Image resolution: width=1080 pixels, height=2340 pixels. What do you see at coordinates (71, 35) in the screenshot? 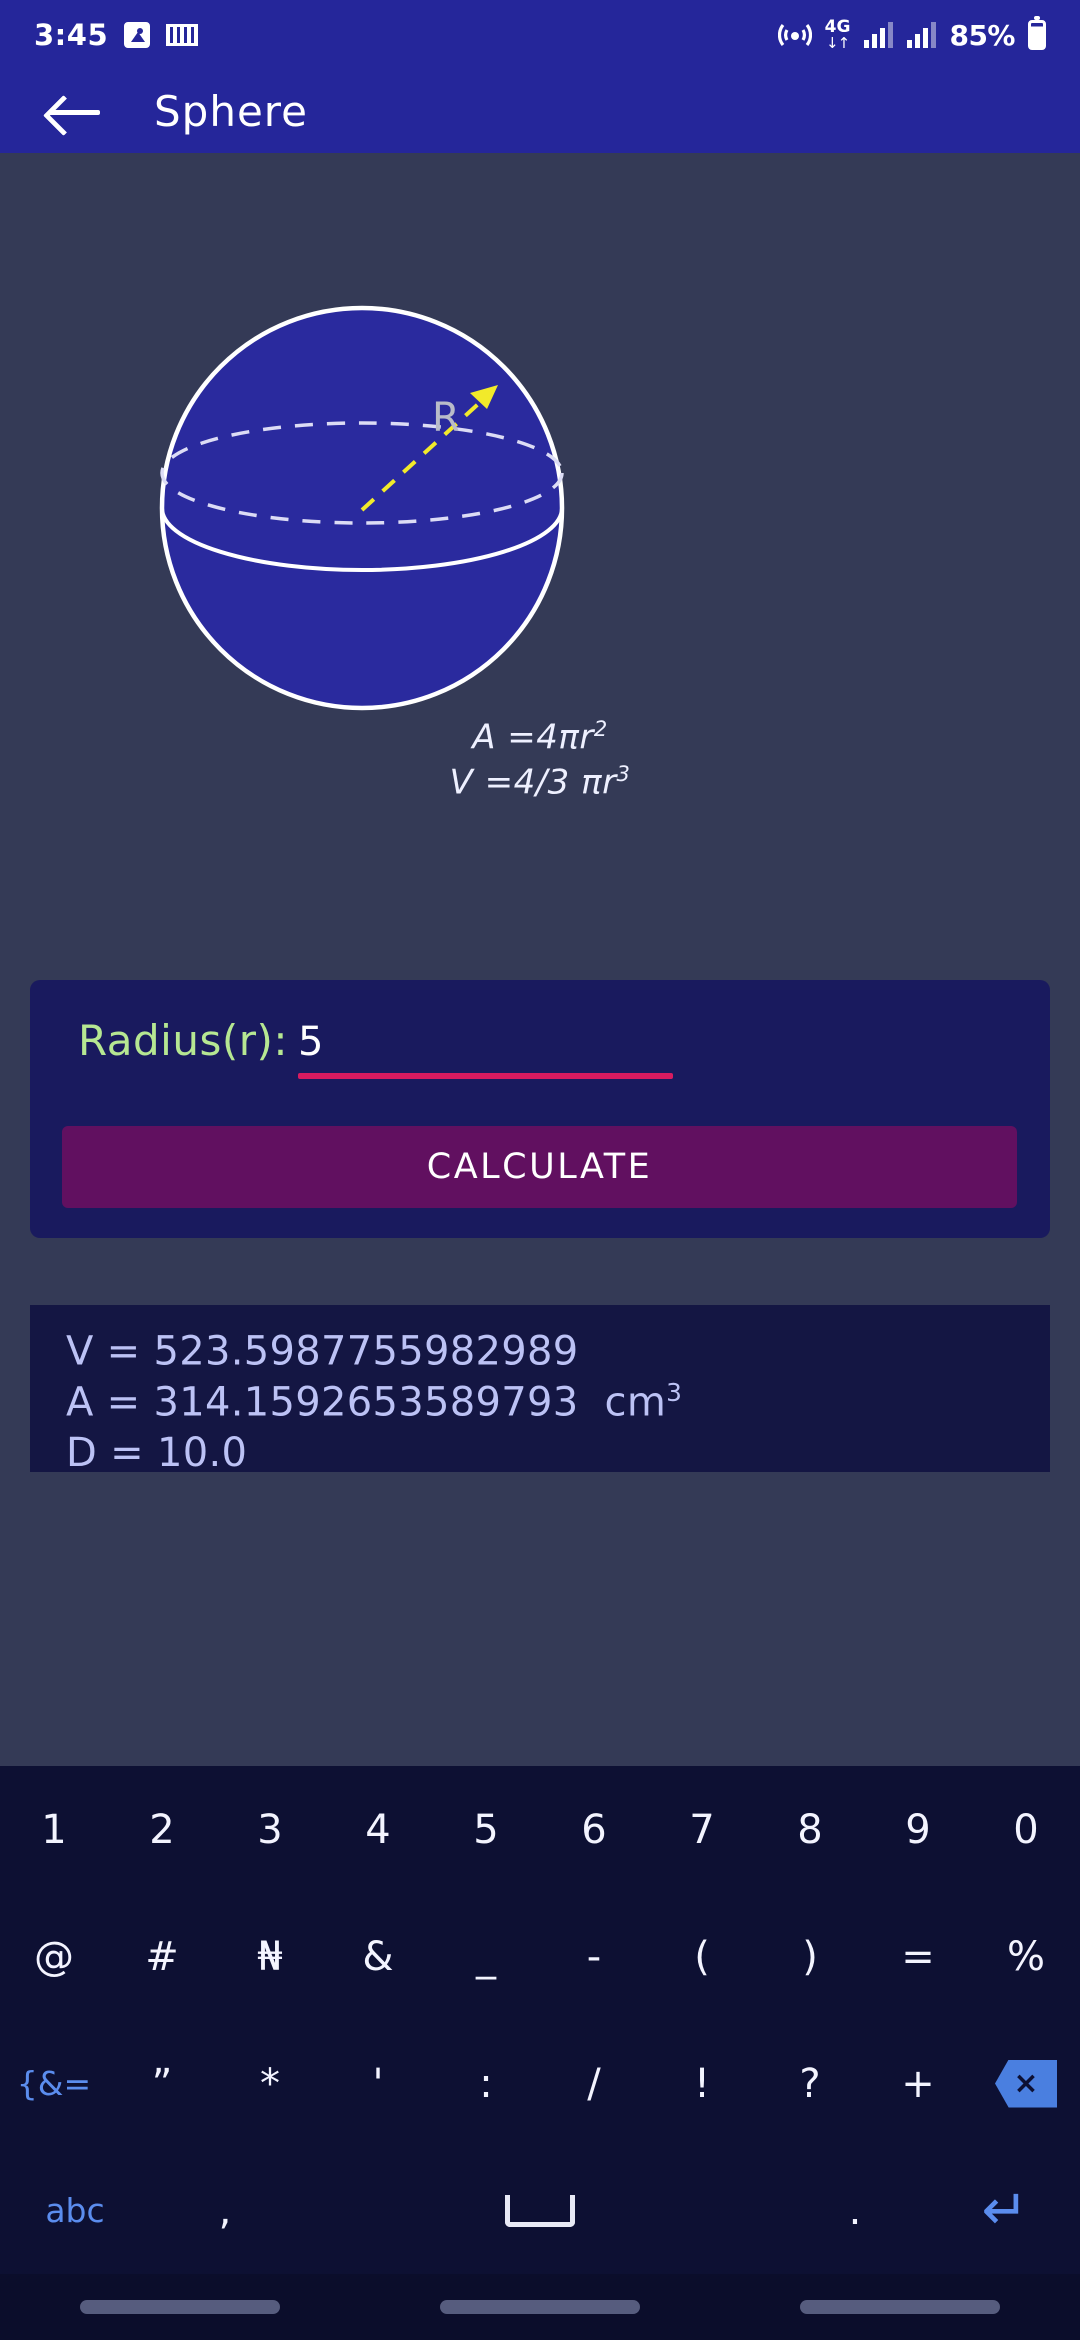
I see `status-time: 3:45` at bounding box center [71, 35].